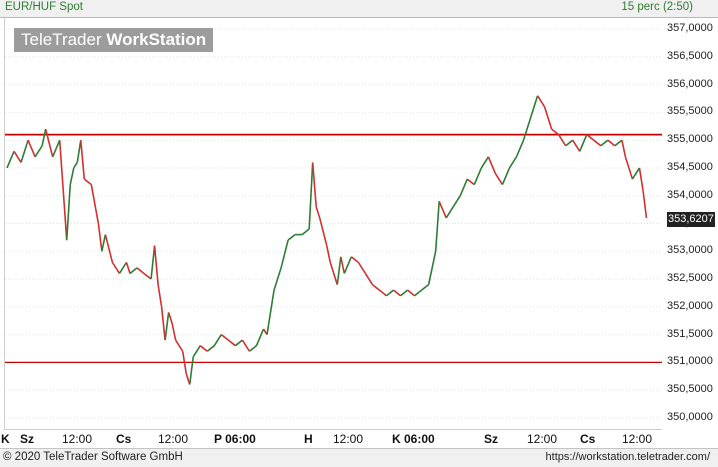 This screenshot has height=467, width=718. What do you see at coordinates (235, 439) in the screenshot?
I see `x-tick-label: P 06:00` at bounding box center [235, 439].